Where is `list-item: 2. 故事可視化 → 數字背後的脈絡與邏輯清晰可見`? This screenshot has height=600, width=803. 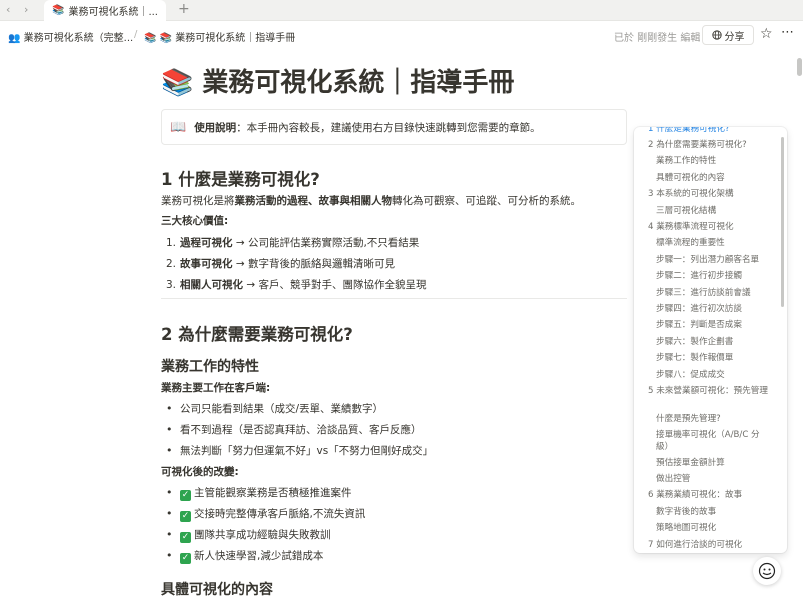
list-item: 2. 故事可視化 → 數字背後的脈絡與邏輯清晰可見 is located at coordinates (280, 263).